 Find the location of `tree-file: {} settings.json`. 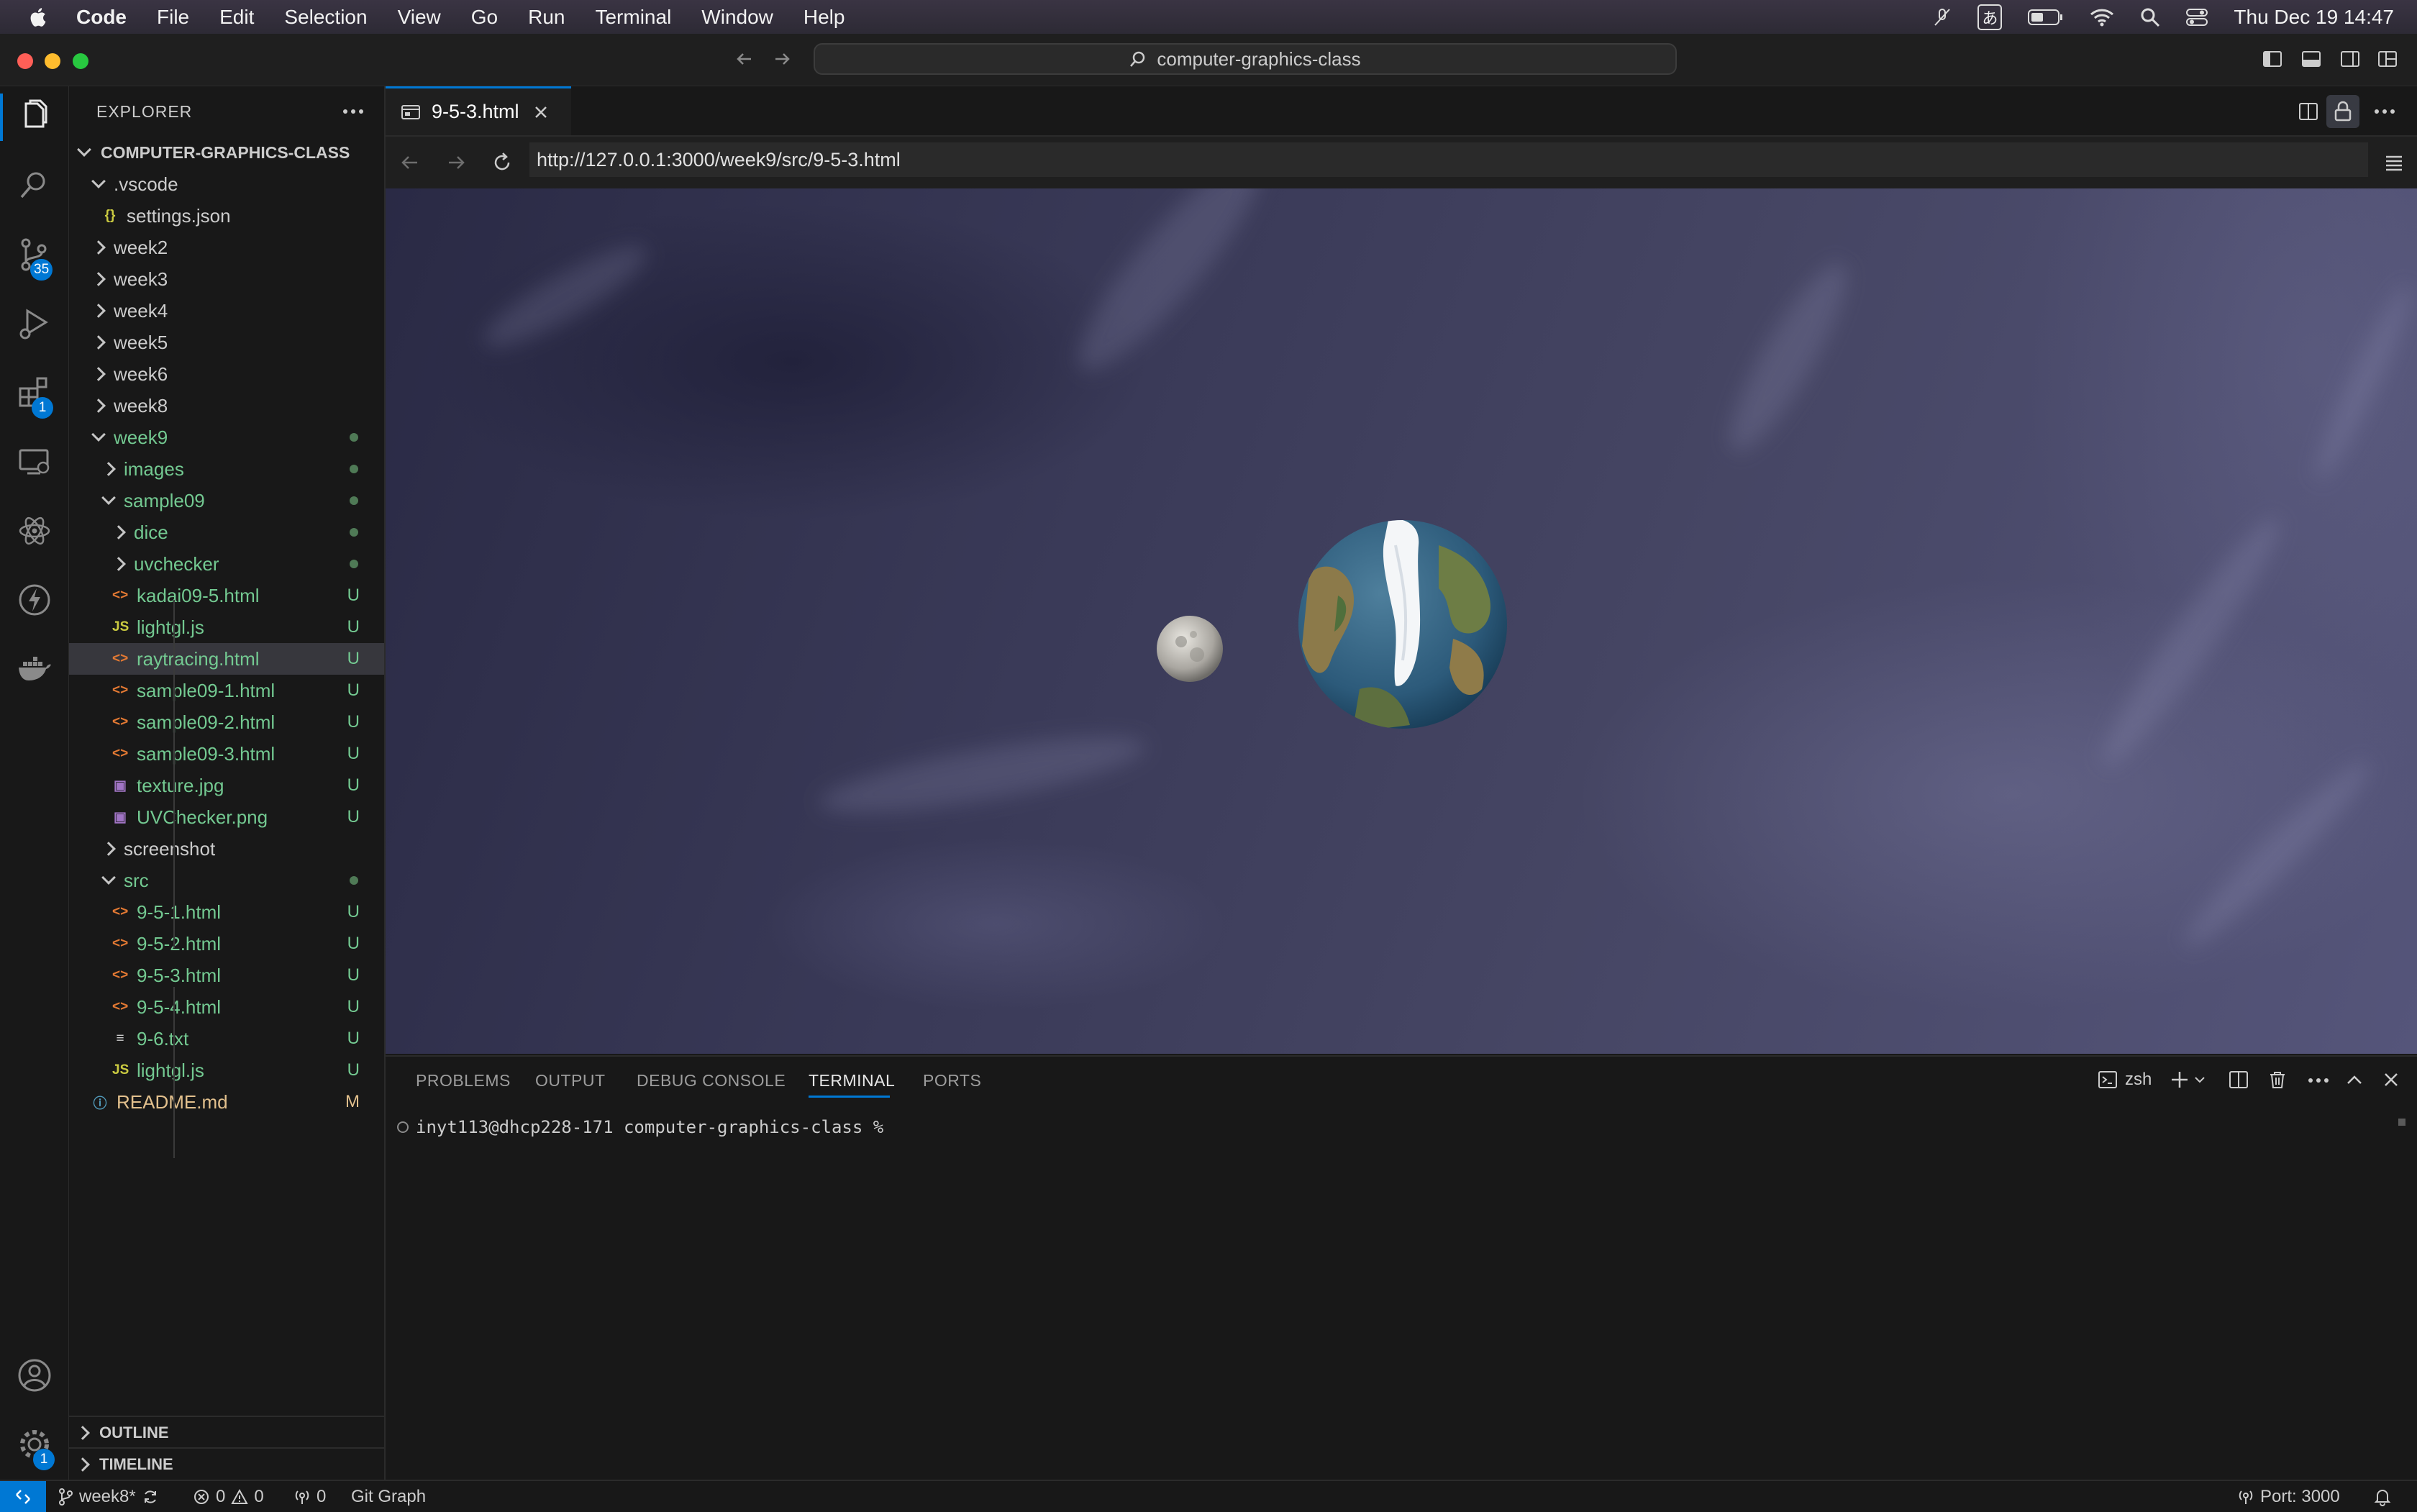

tree-file: {} settings.json is located at coordinates (227, 216).